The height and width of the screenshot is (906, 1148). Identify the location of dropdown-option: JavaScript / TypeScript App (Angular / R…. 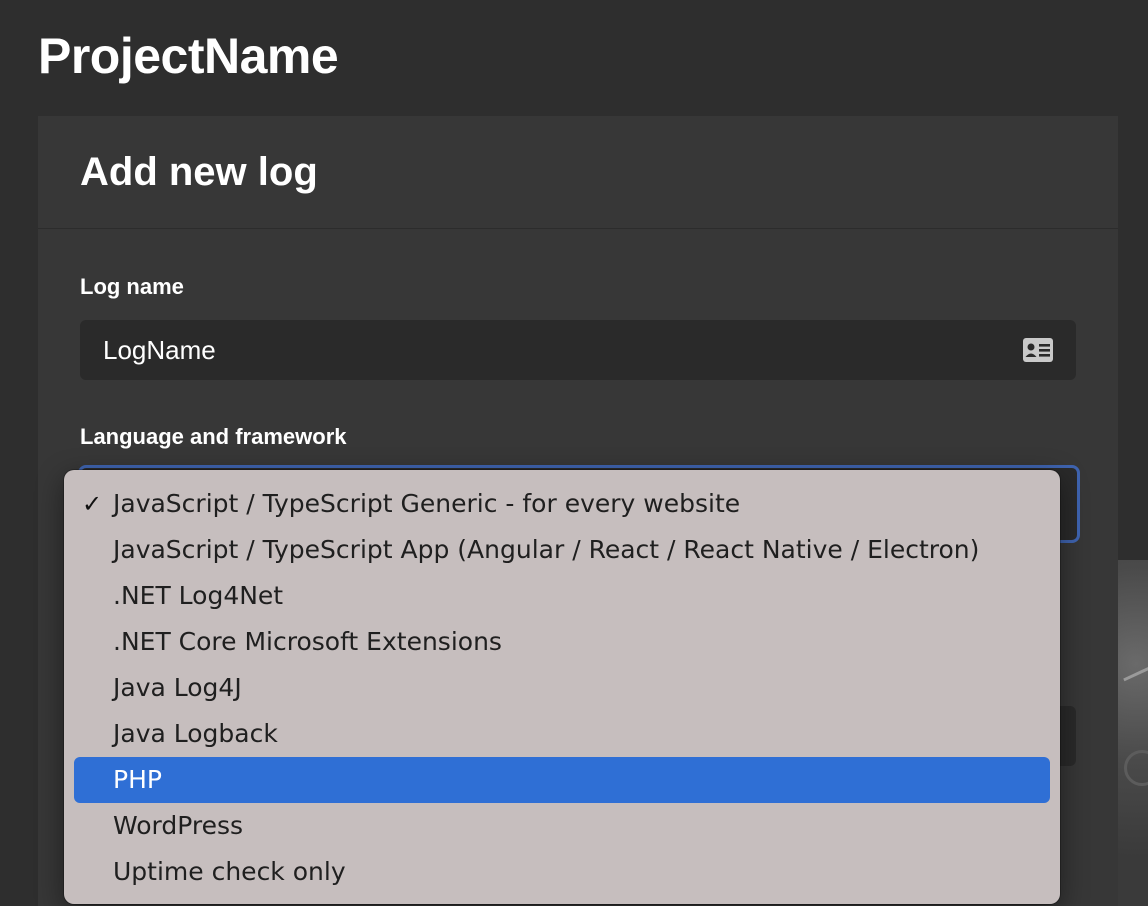
(562, 550).